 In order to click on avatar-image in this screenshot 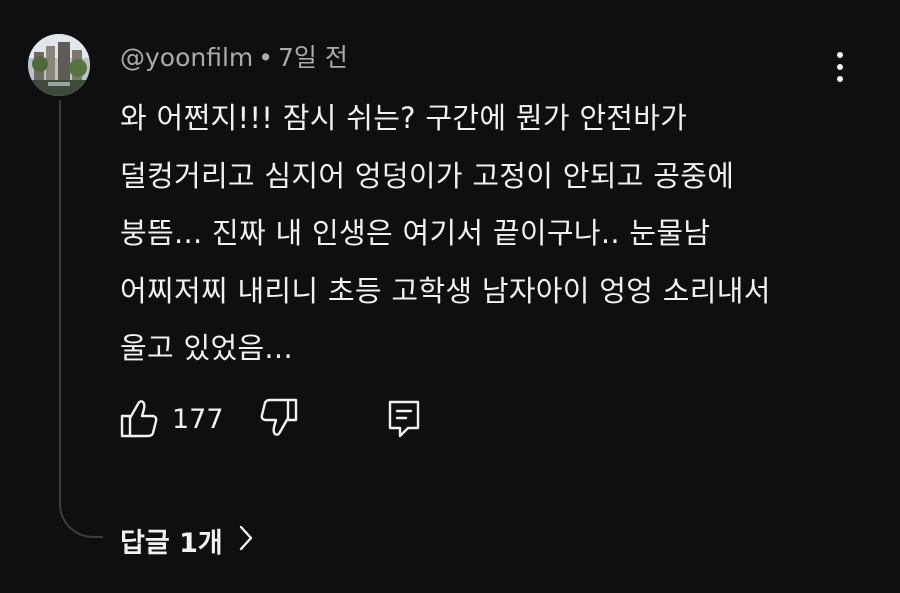, I will do `click(59, 65)`.